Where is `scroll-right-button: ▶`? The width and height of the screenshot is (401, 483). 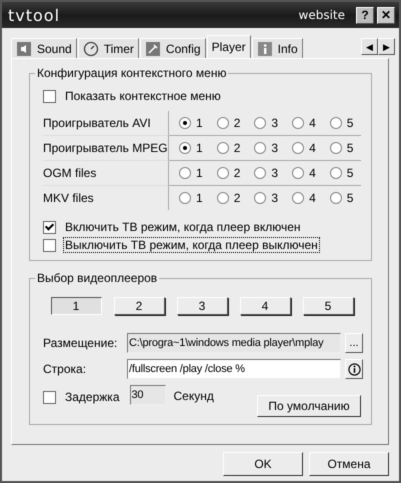 scroll-right-button: ▶ is located at coordinates (386, 46).